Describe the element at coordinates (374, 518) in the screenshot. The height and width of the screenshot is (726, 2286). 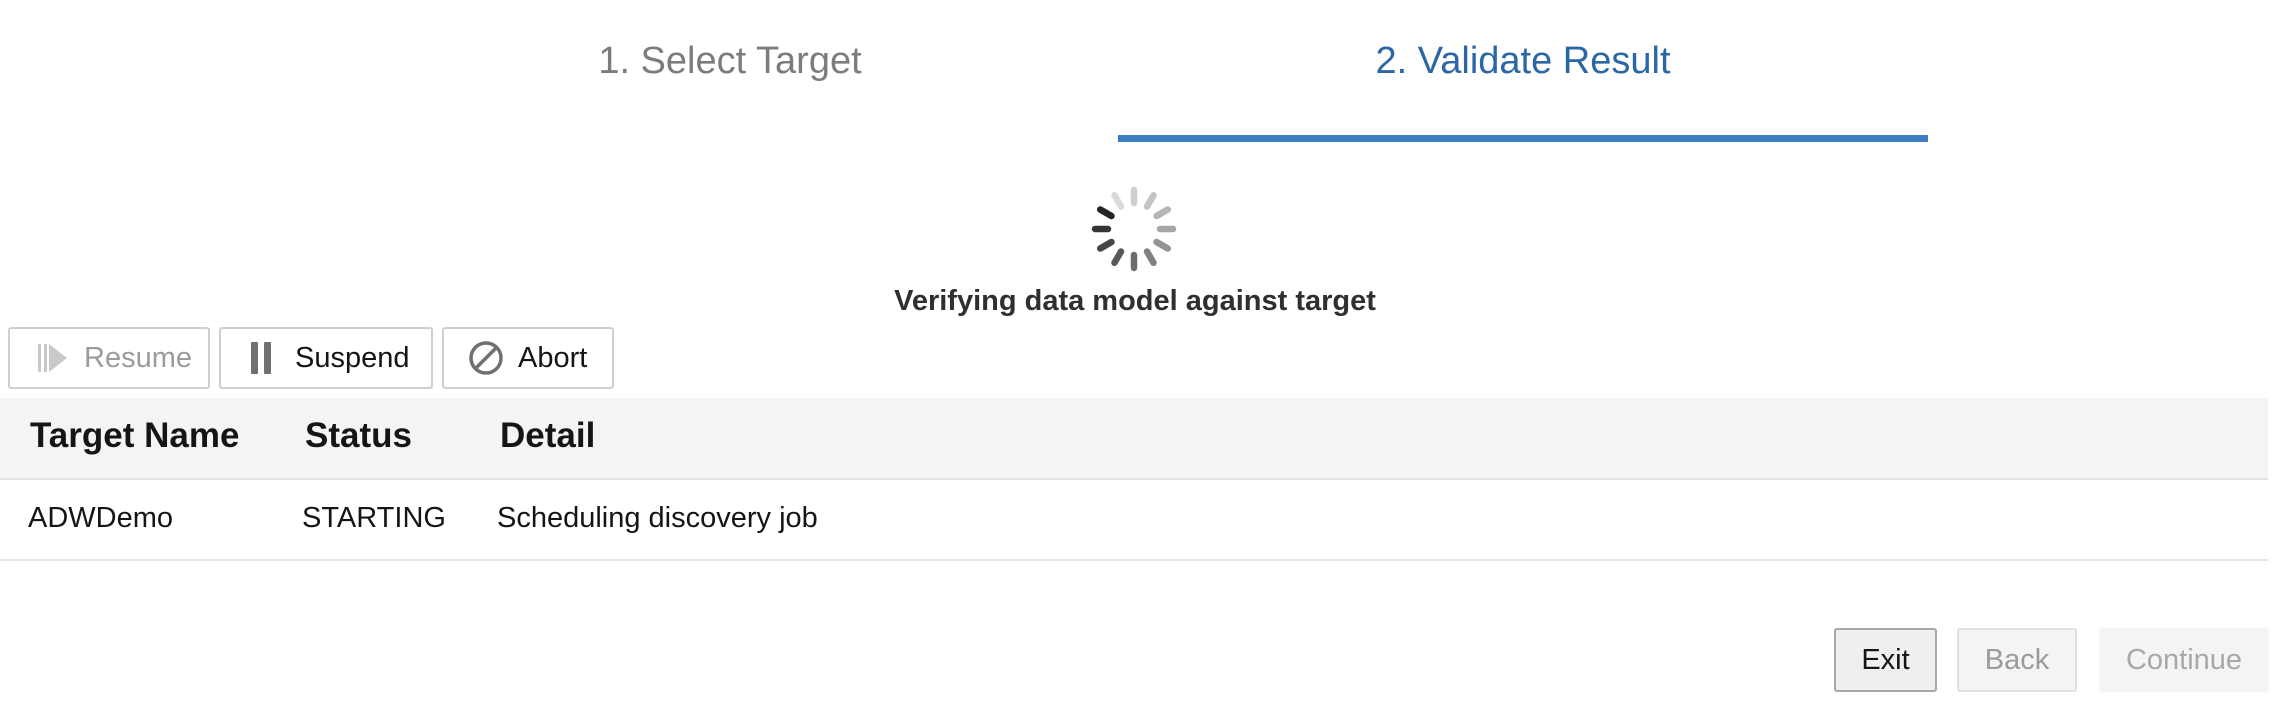
I see `cell-status: STARTING` at that location.